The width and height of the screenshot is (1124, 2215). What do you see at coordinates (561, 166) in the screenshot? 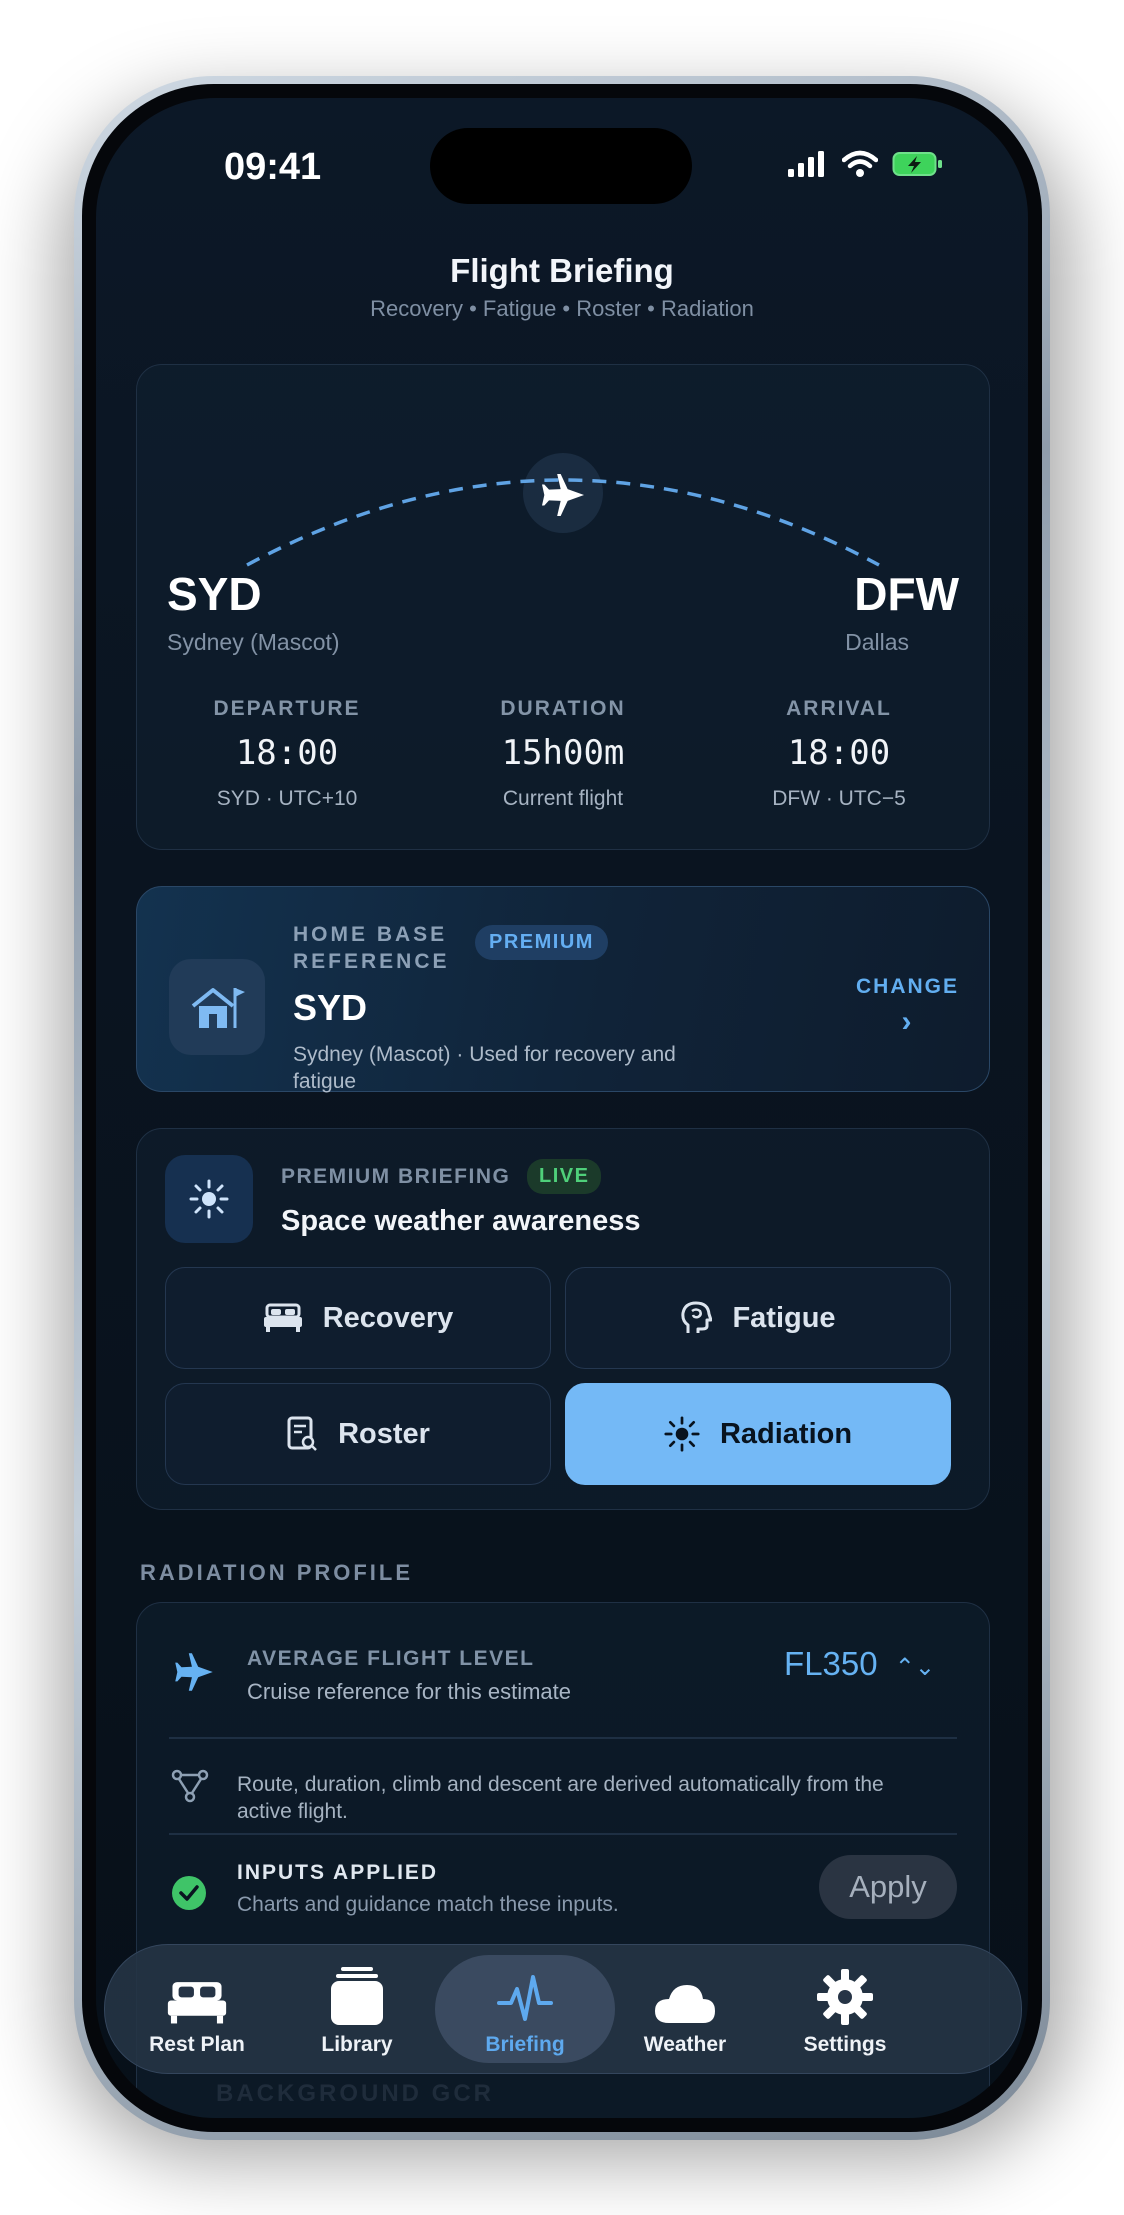
I see `dynamic-island` at bounding box center [561, 166].